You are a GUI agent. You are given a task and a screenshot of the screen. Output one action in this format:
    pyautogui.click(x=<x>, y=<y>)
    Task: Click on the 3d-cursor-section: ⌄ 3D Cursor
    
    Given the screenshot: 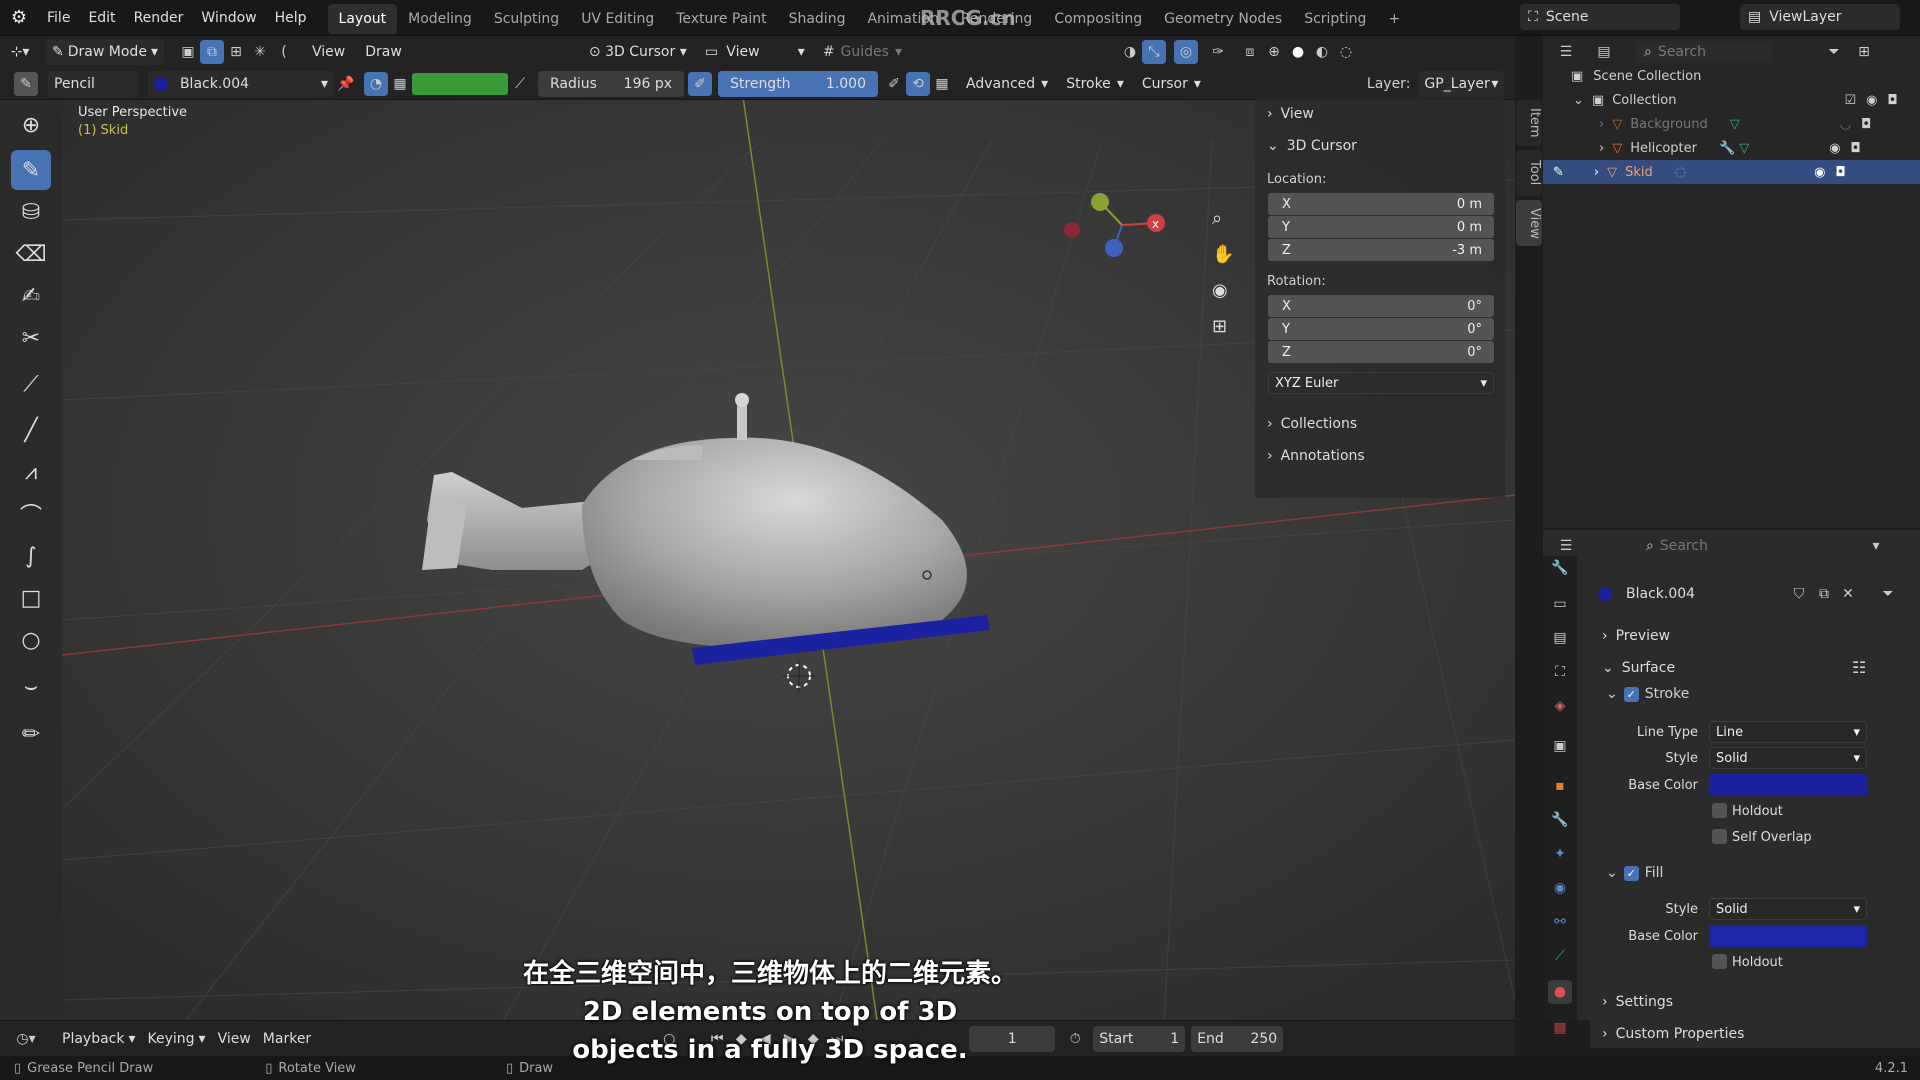 What is the action you would take?
    pyautogui.click(x=1380, y=146)
    